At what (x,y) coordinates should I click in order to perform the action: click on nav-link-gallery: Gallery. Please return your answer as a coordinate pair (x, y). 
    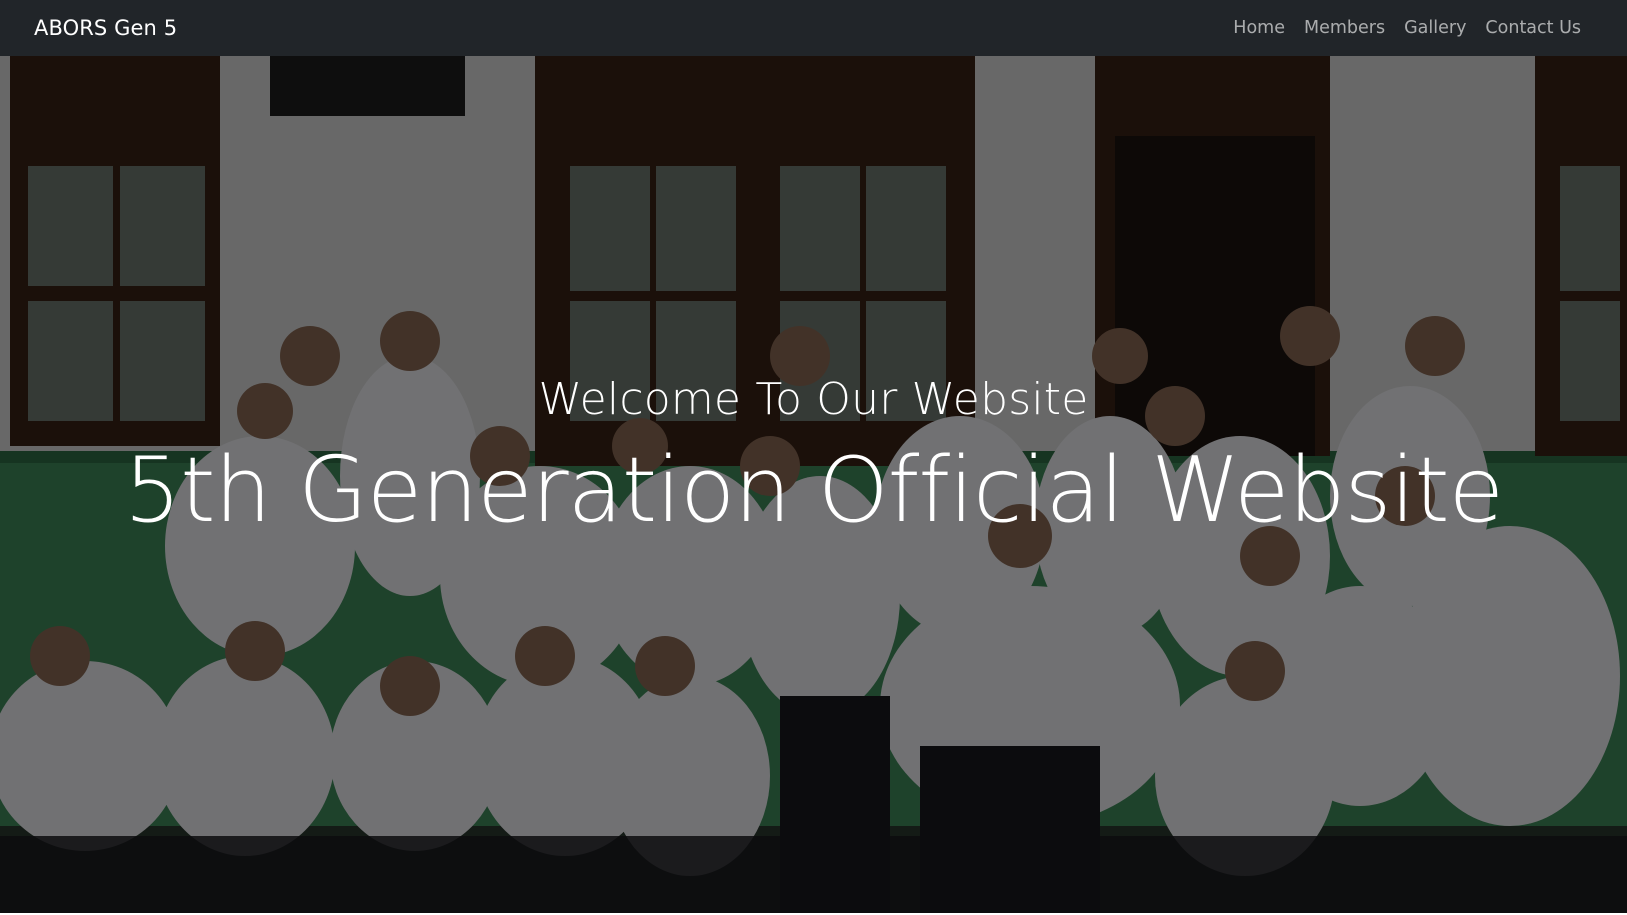
    Looking at the image, I should click on (1435, 28).